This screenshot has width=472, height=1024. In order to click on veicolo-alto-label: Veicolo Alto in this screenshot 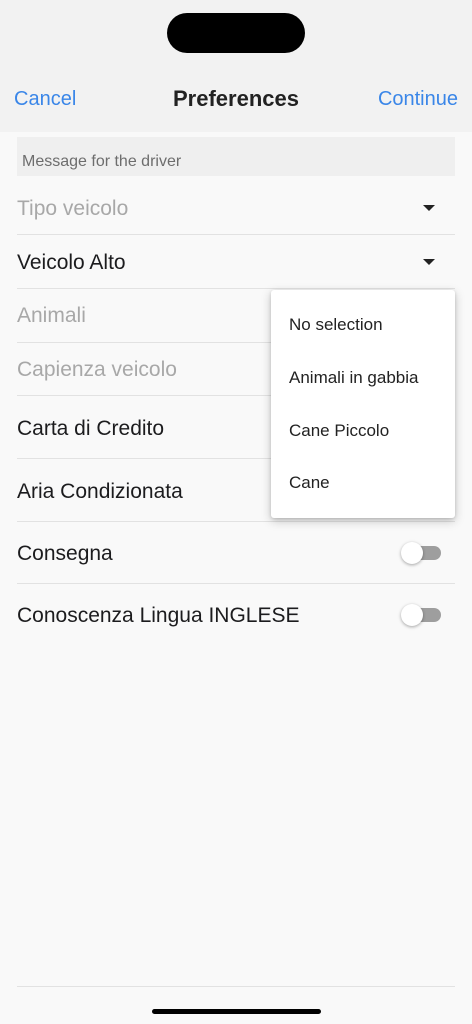, I will do `click(71, 262)`.